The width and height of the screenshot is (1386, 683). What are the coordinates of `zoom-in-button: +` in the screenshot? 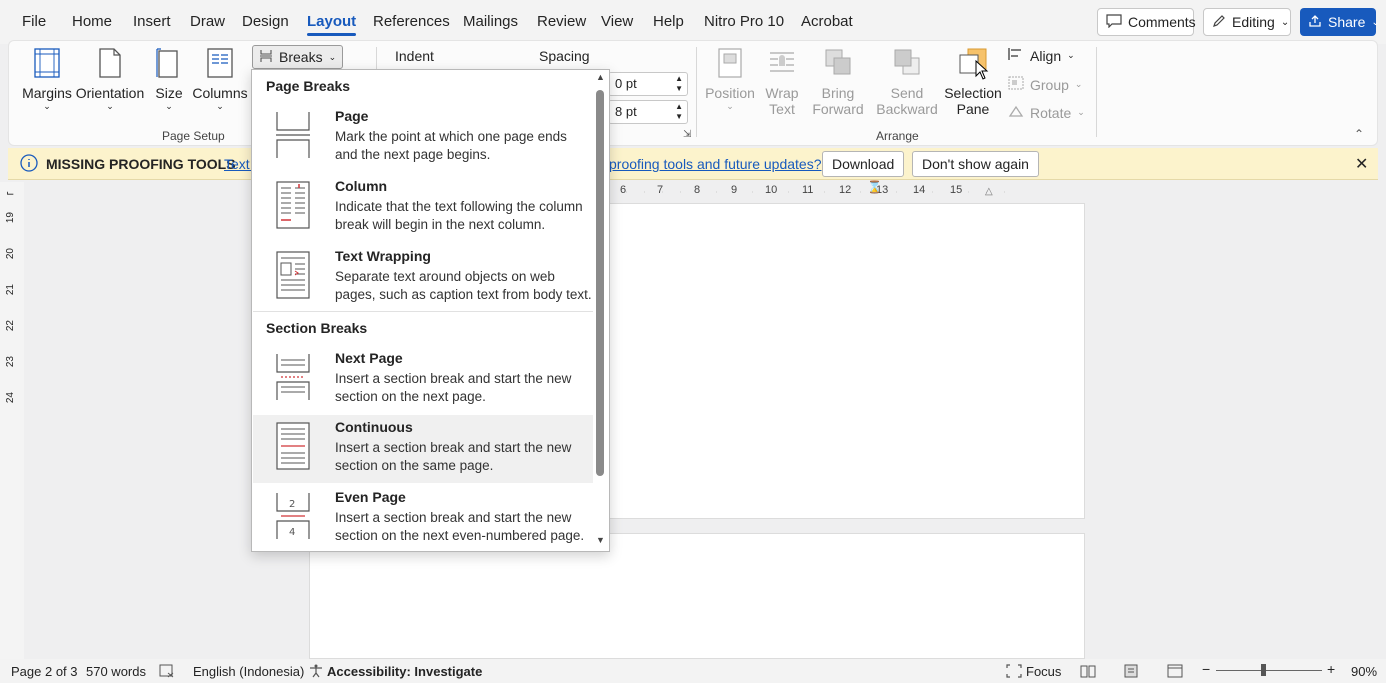 It's located at (1331, 669).